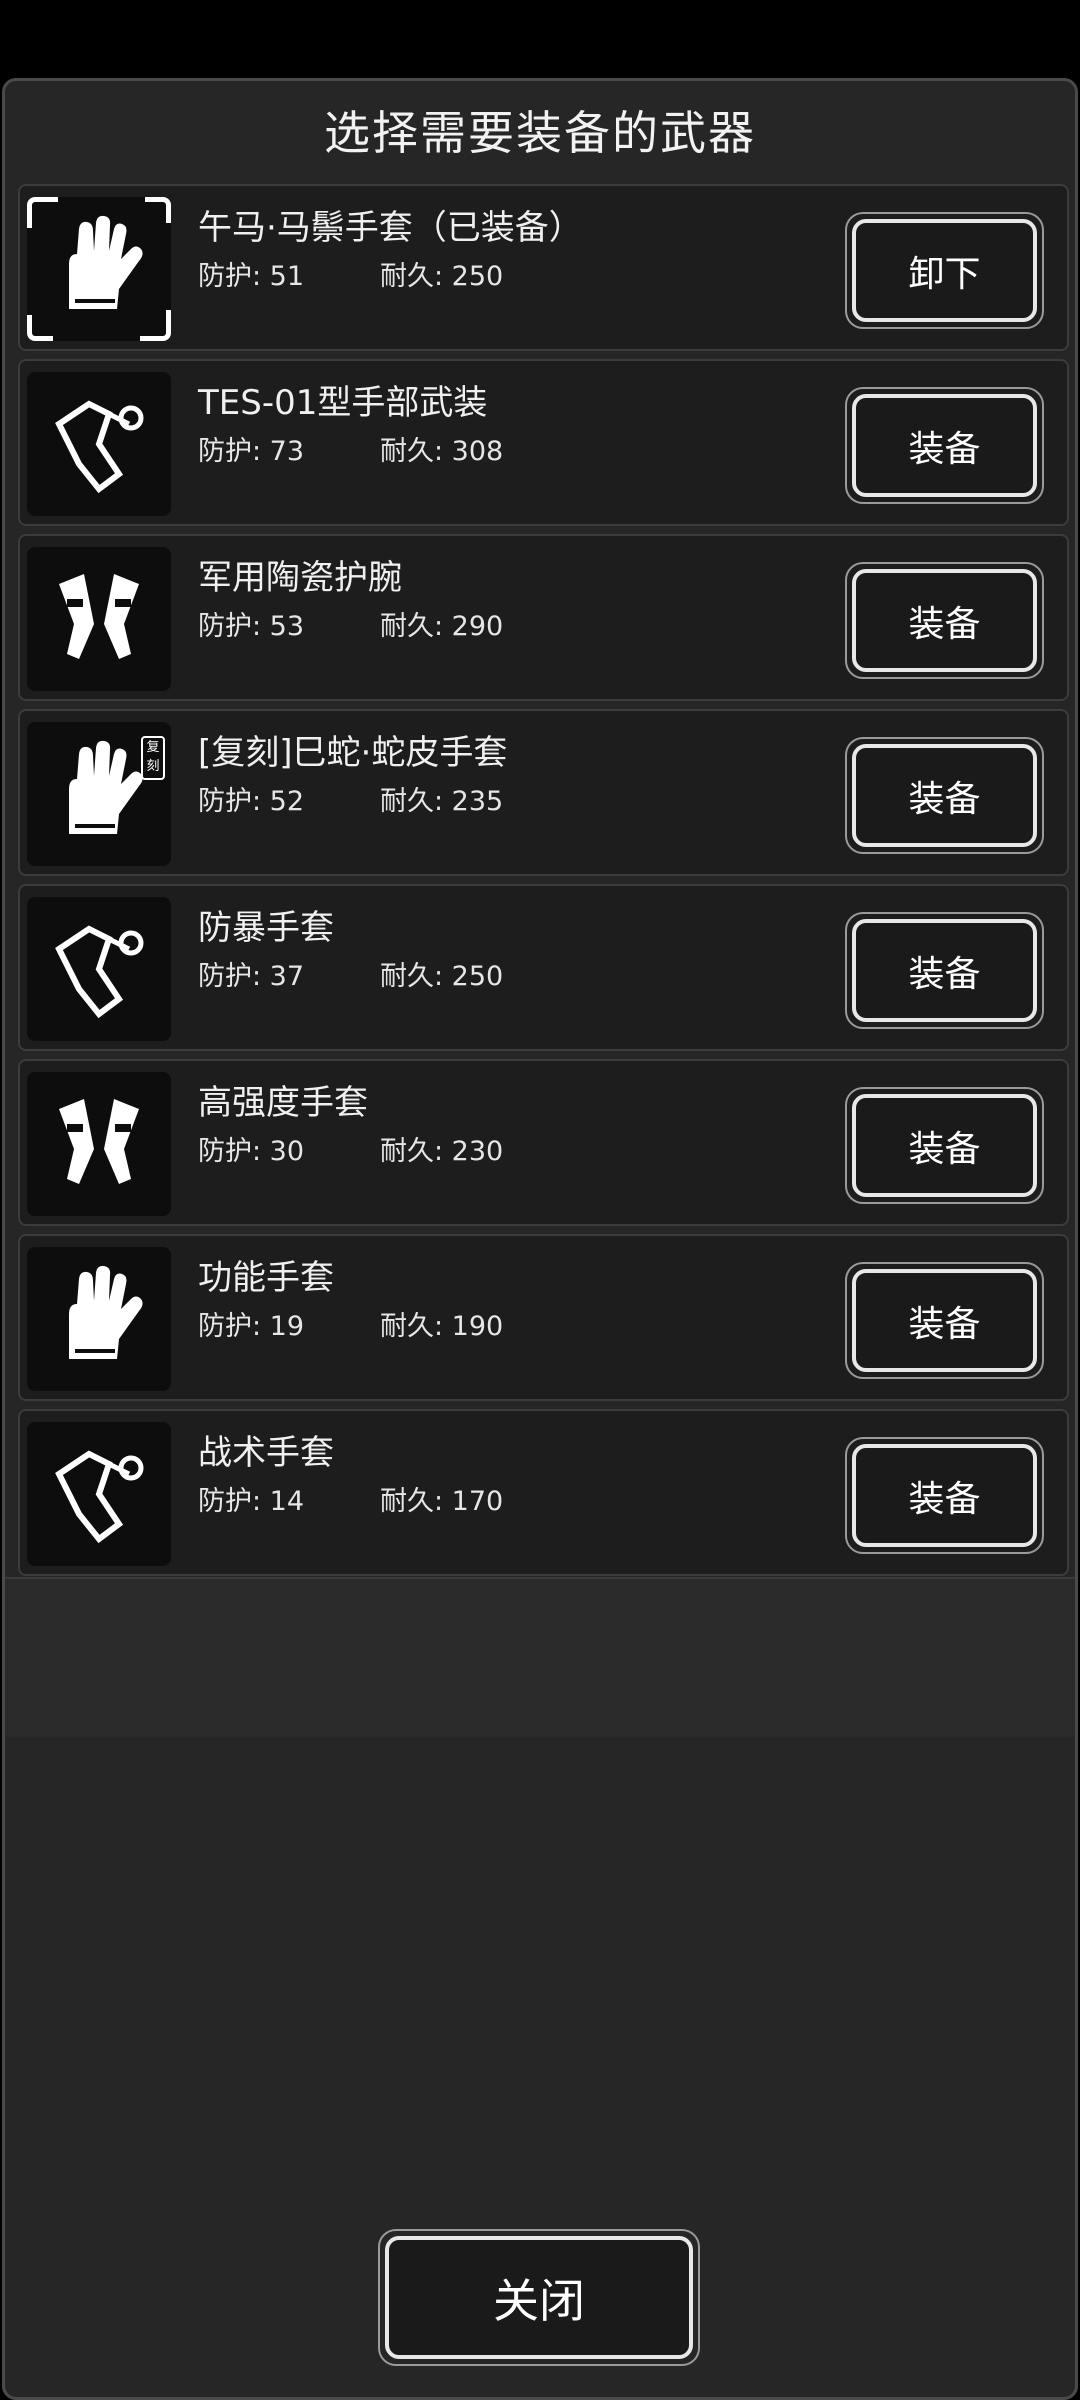 This screenshot has height=2400, width=1080. I want to click on reprint-tag: 复刻, so click(153, 758).